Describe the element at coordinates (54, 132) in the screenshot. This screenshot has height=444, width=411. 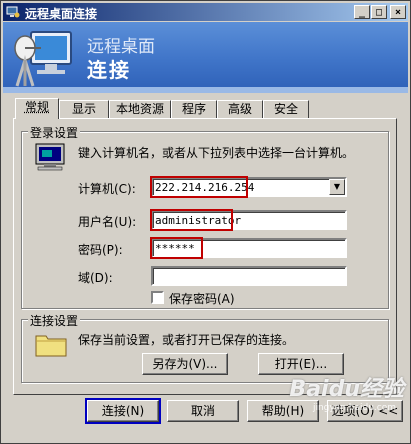
I see `login-settings-label: 登录设置` at that location.